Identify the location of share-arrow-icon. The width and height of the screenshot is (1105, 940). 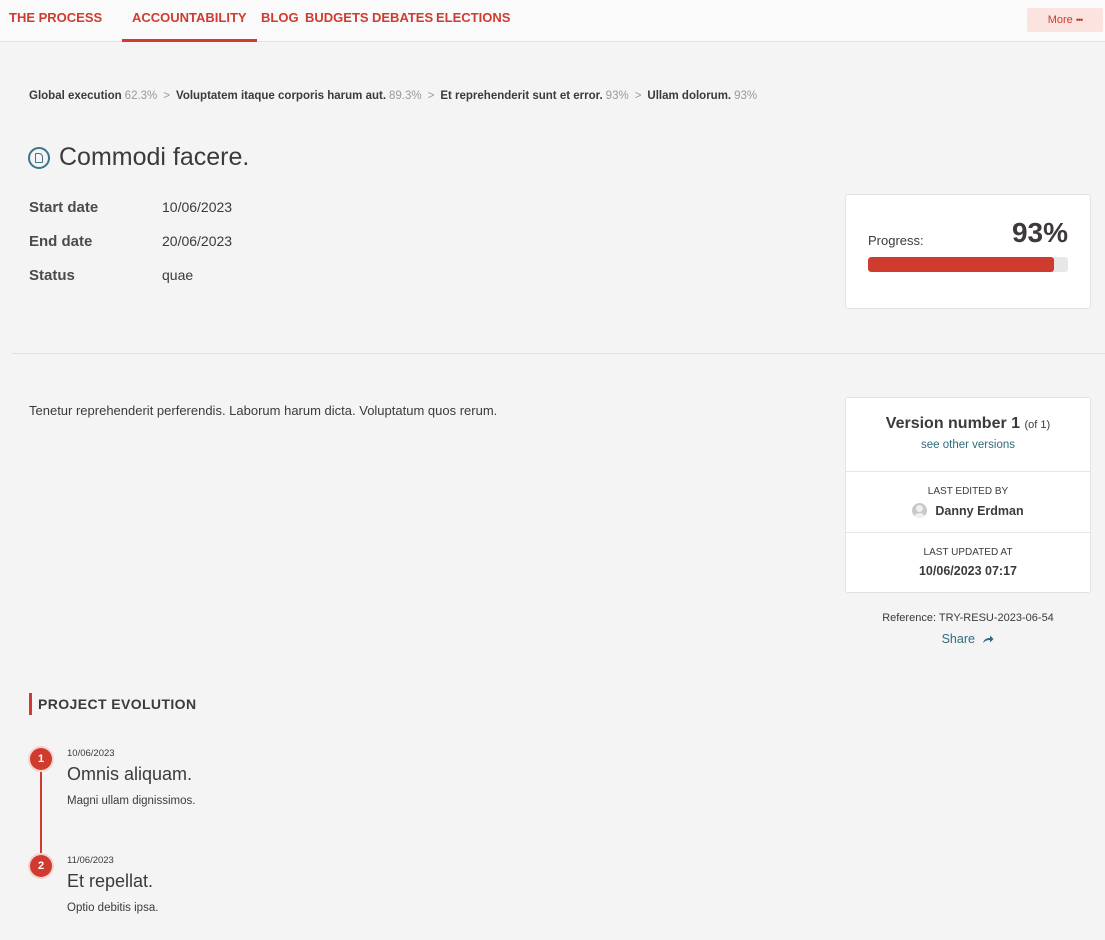
(988, 639).